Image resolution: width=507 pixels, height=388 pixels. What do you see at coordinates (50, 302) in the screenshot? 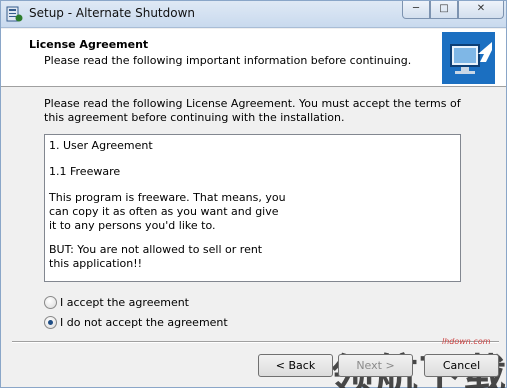
I see `accept-radio` at bounding box center [50, 302].